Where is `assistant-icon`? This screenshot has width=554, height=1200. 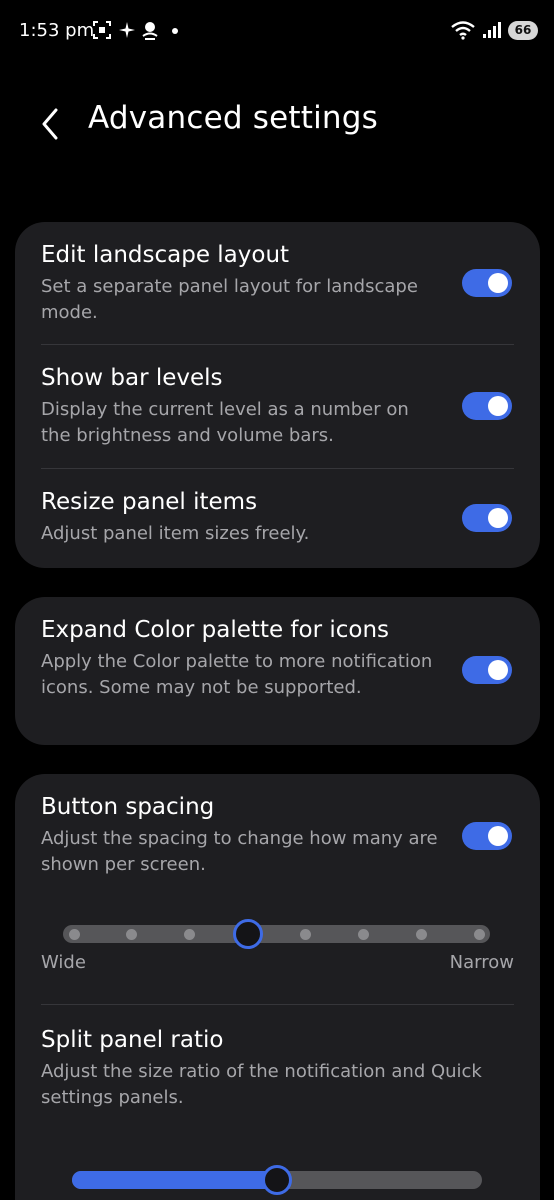
assistant-icon is located at coordinates (150, 31).